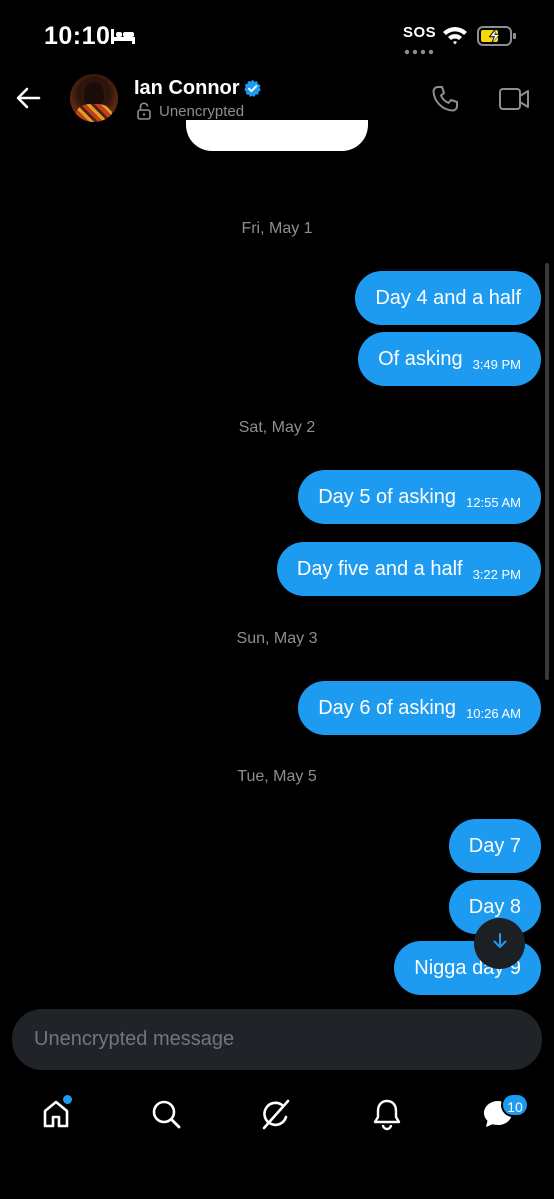 This screenshot has width=554, height=1199. What do you see at coordinates (387, 707) in the screenshot?
I see `message-text: Day 6 of asking` at bounding box center [387, 707].